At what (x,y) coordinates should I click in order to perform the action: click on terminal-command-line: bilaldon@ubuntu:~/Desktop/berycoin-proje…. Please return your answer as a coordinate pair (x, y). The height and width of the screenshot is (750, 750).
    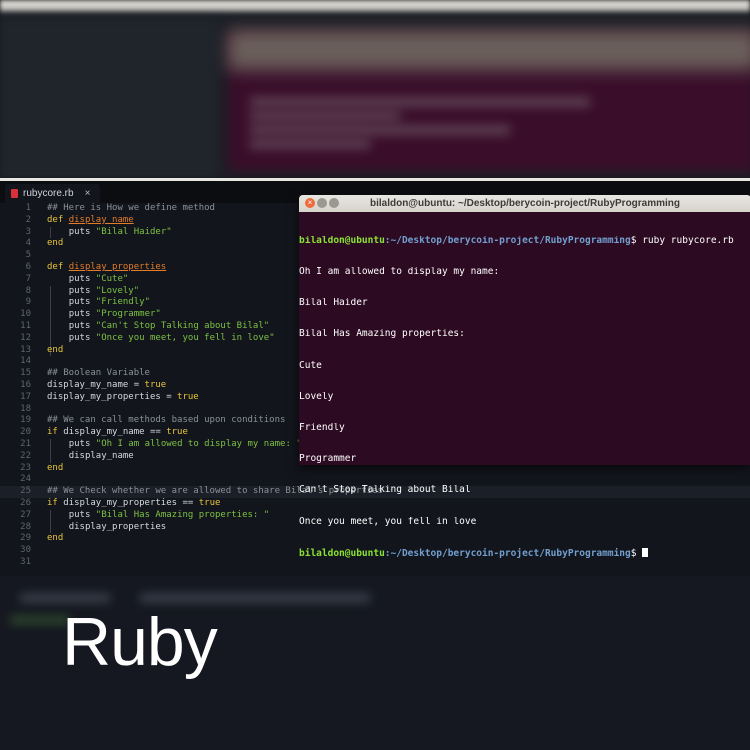
    Looking at the image, I should click on (516, 240).